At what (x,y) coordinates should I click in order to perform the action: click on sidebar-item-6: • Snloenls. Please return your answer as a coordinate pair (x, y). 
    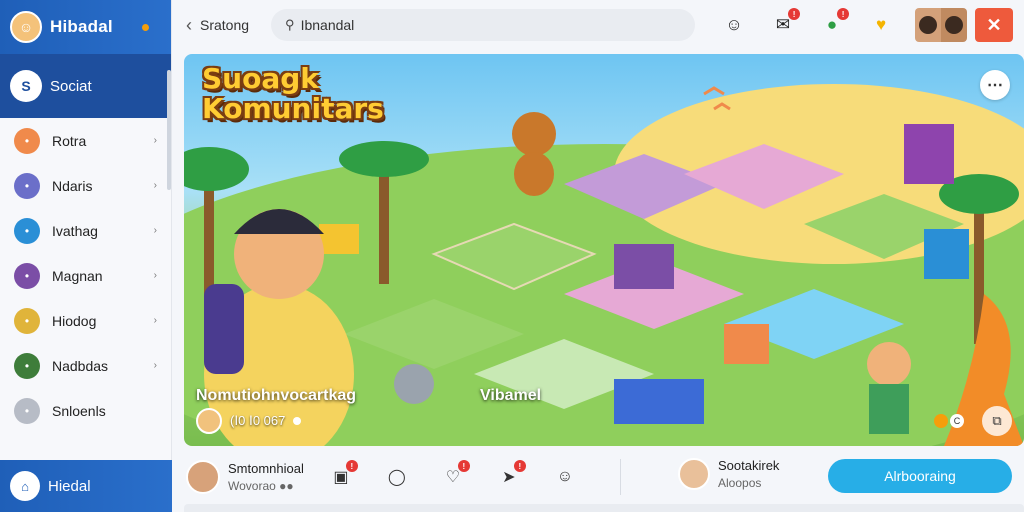
    Looking at the image, I should click on (85, 410).